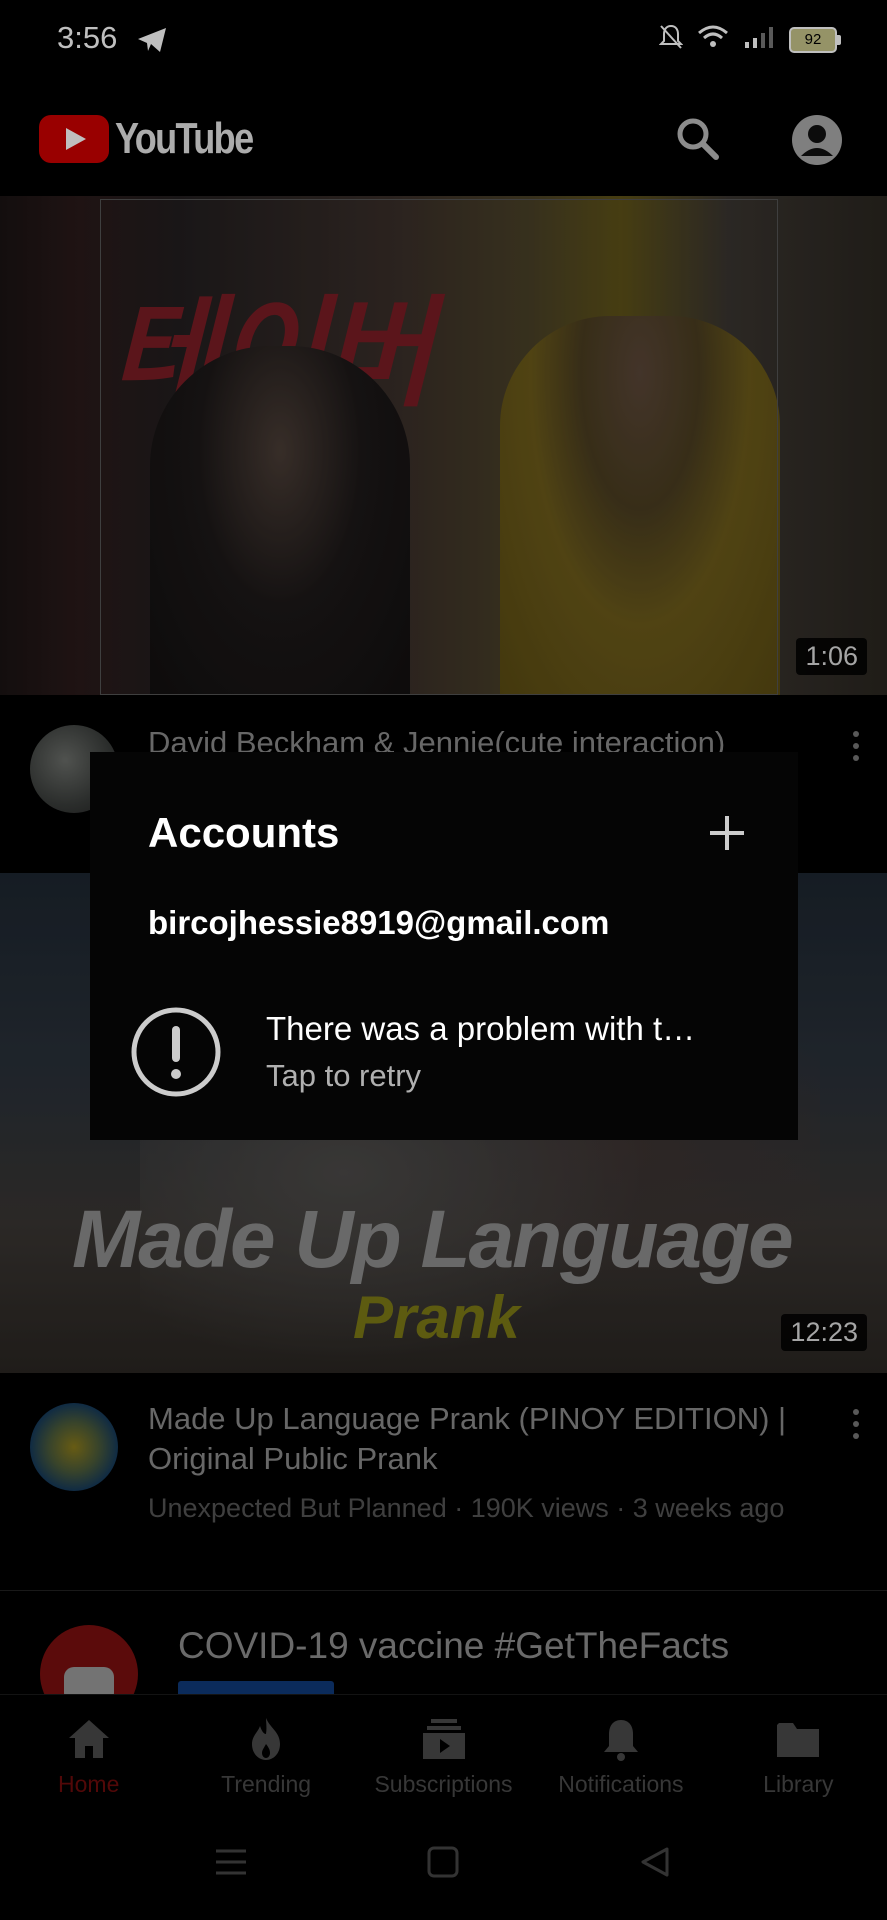  I want to click on home-icon, so click(89, 1739).